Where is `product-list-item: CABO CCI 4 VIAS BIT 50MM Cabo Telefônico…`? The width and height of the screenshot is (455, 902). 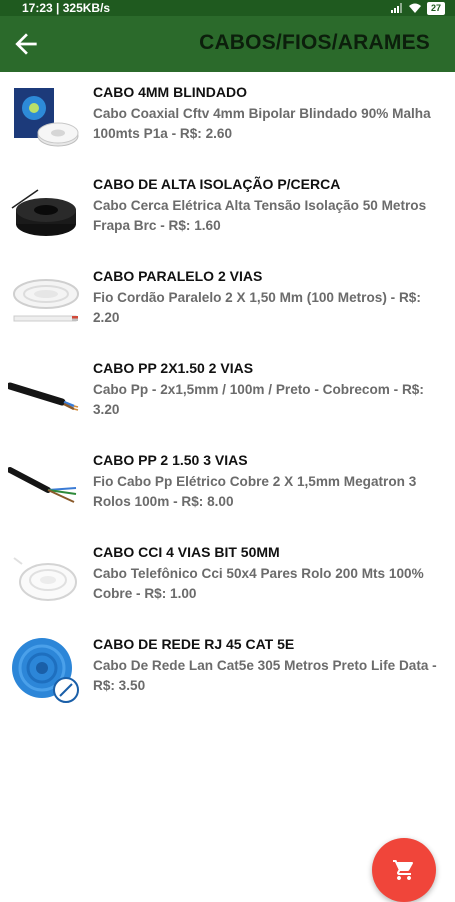 product-list-item: CABO CCI 4 VIAS BIT 50MM Cabo Telefônico… is located at coordinates (227, 578).